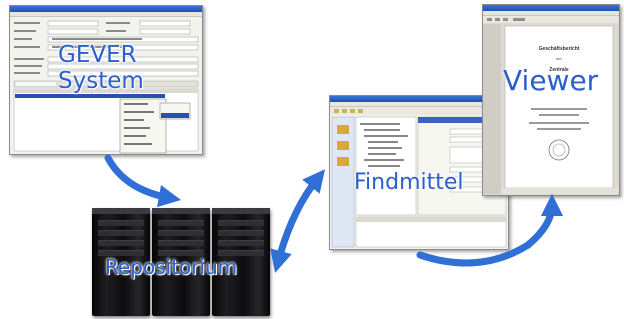 This screenshot has height=319, width=624. What do you see at coordinates (143, 181) in the screenshot?
I see `arrow-gever-to-repository` at bounding box center [143, 181].